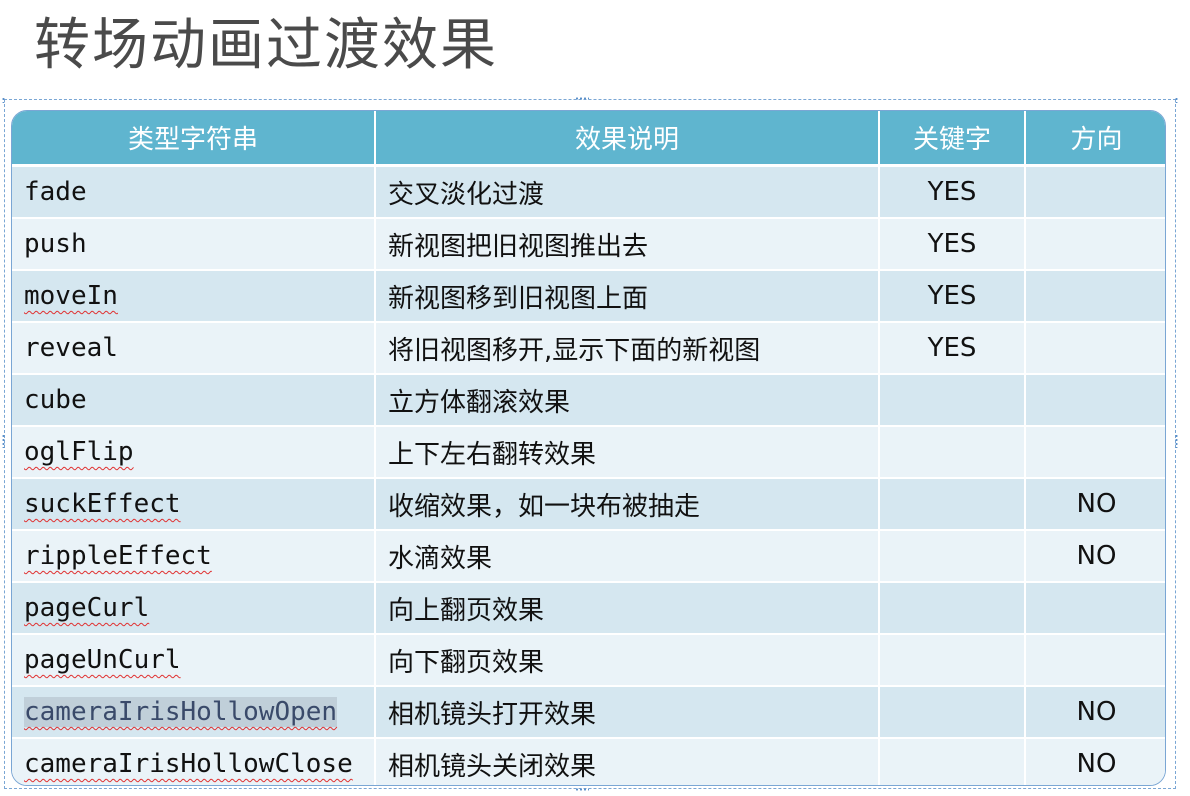 The width and height of the screenshot is (1190, 796). I want to click on resize-handle-top-right, so click(1176, 100).